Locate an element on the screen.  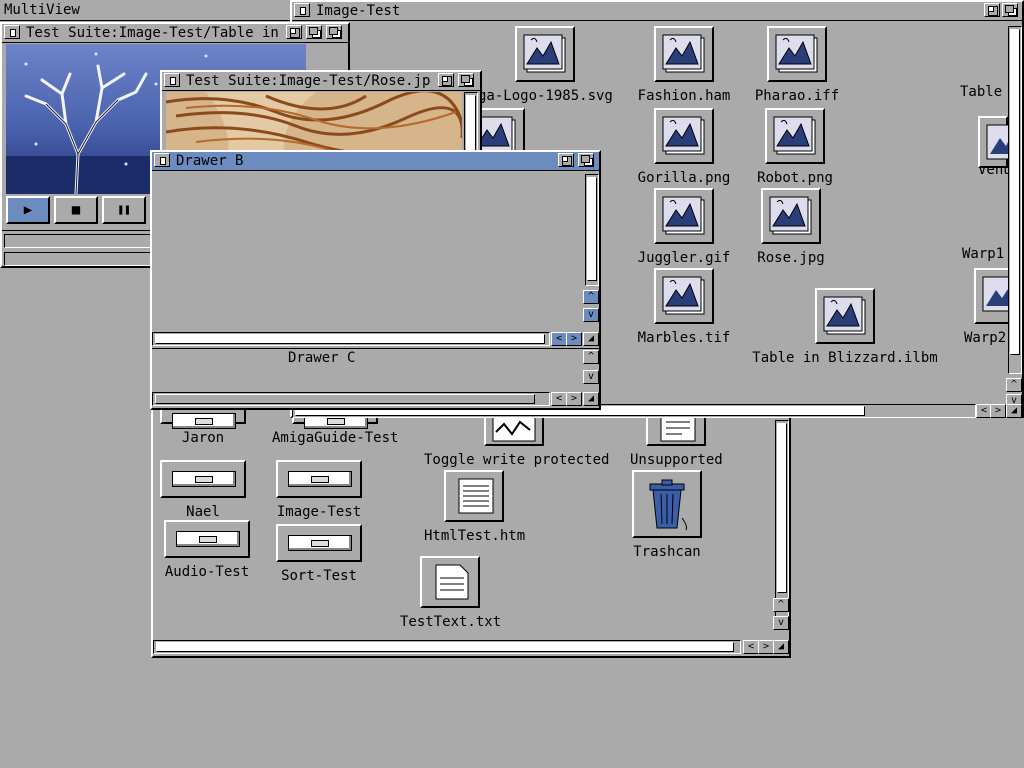
icon-label: Fashion.ham is located at coordinates (684, 96).